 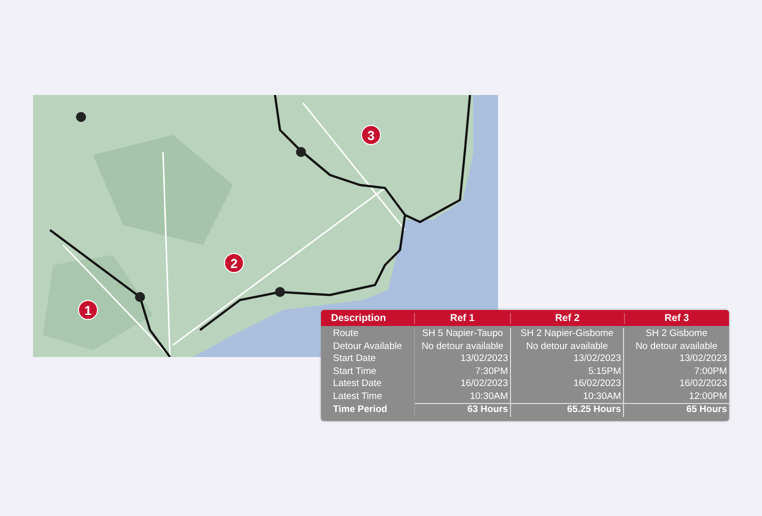 I want to click on table-cell: SH 2 Napier-Gisbome, so click(x=567, y=334).